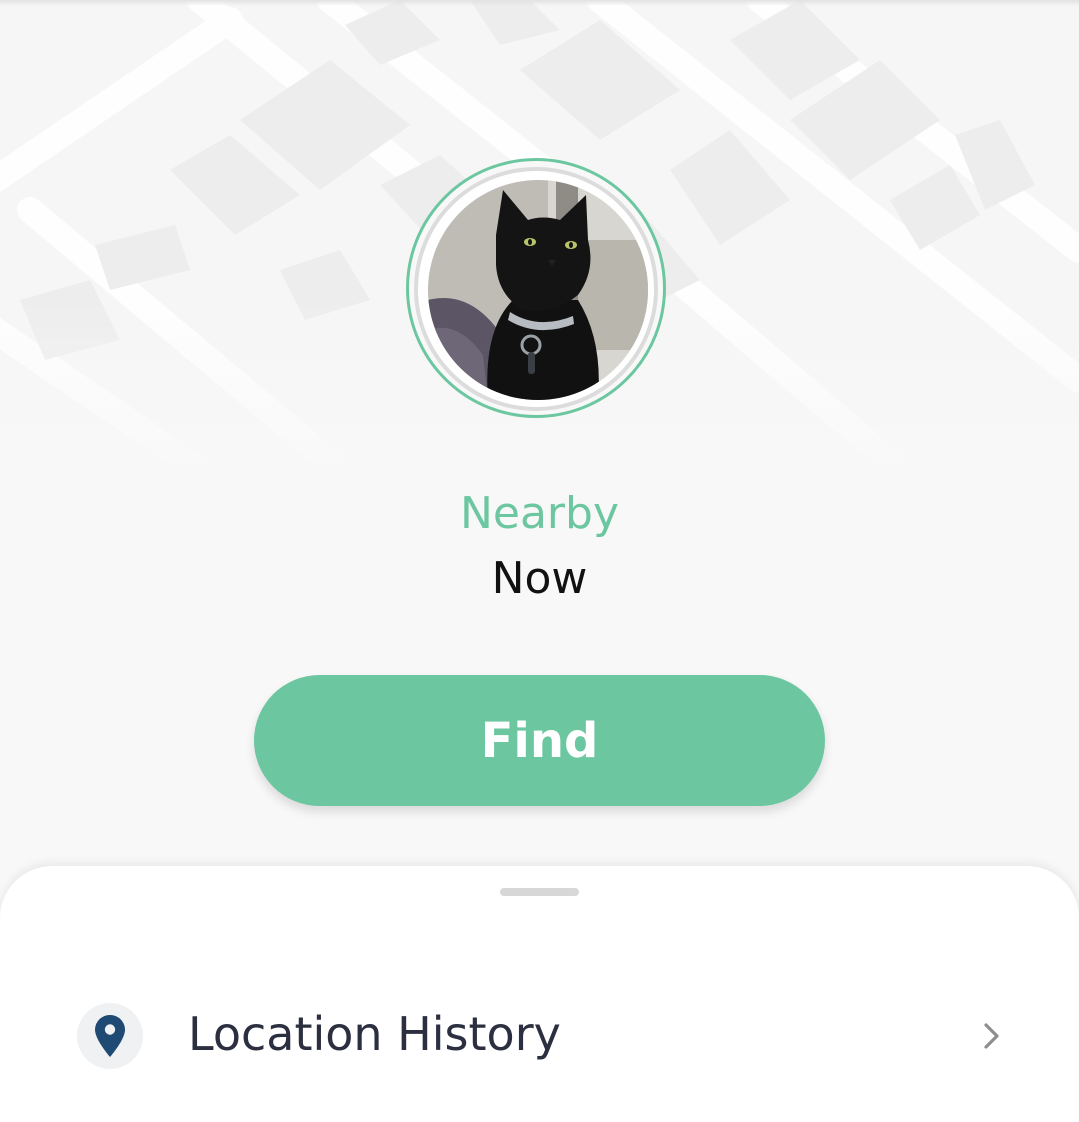  Describe the element at coordinates (539, 578) in the screenshot. I see `last-seen-time: Now` at that location.